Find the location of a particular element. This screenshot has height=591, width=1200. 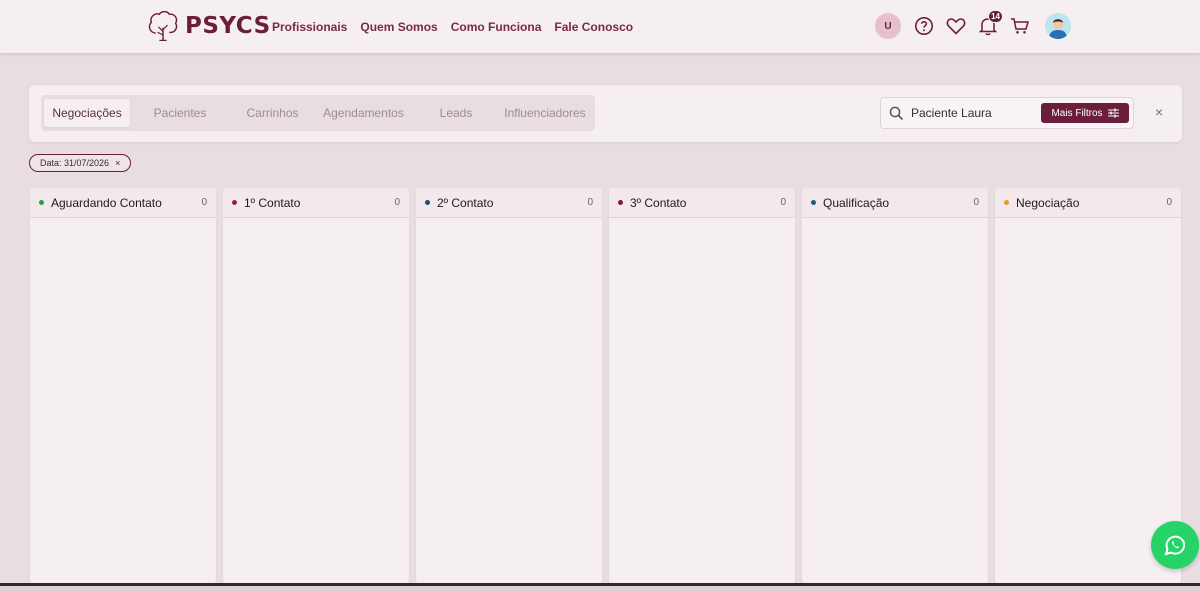

user-avatar-icon is located at coordinates (1058, 26).